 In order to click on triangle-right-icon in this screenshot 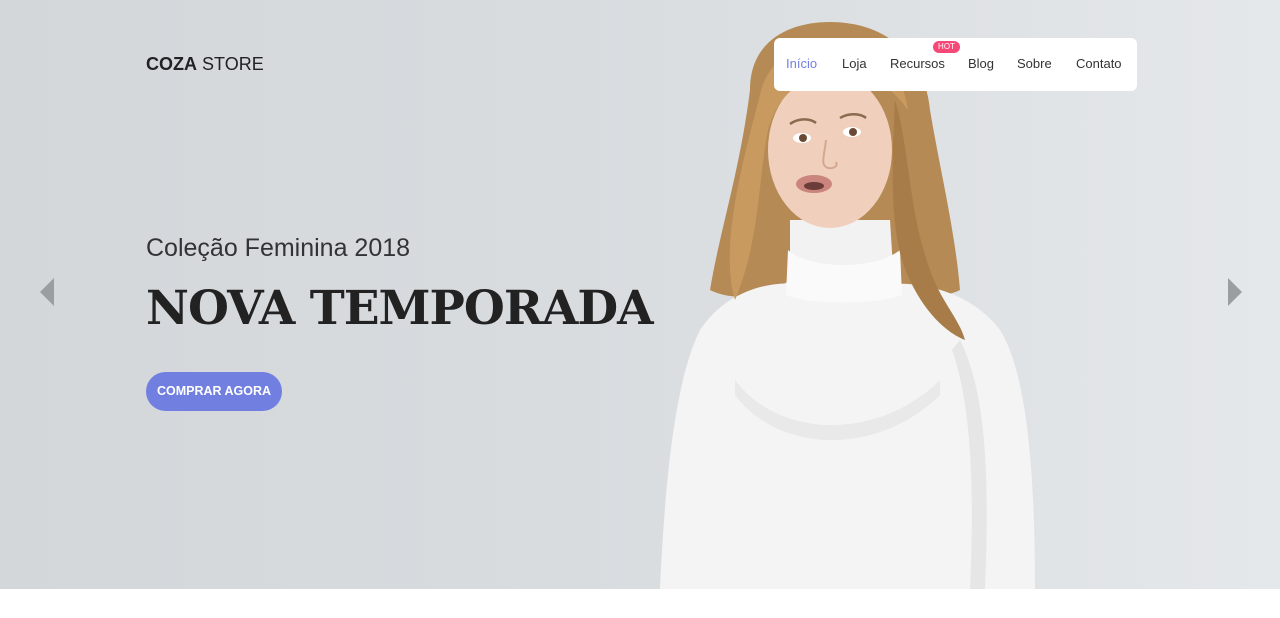, I will do `click(1235, 292)`.